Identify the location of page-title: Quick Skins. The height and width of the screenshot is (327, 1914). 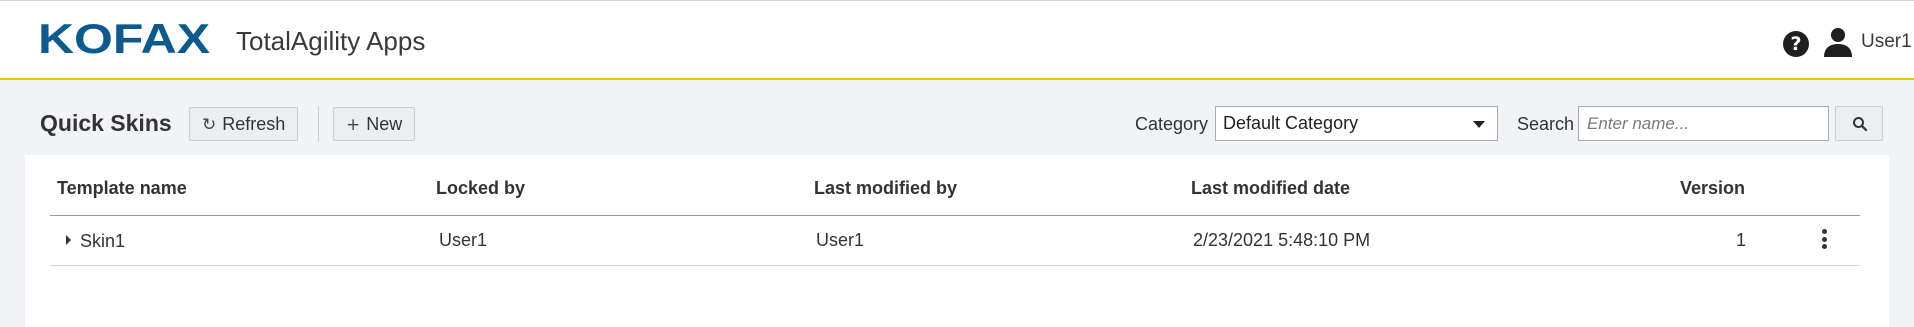
(106, 123).